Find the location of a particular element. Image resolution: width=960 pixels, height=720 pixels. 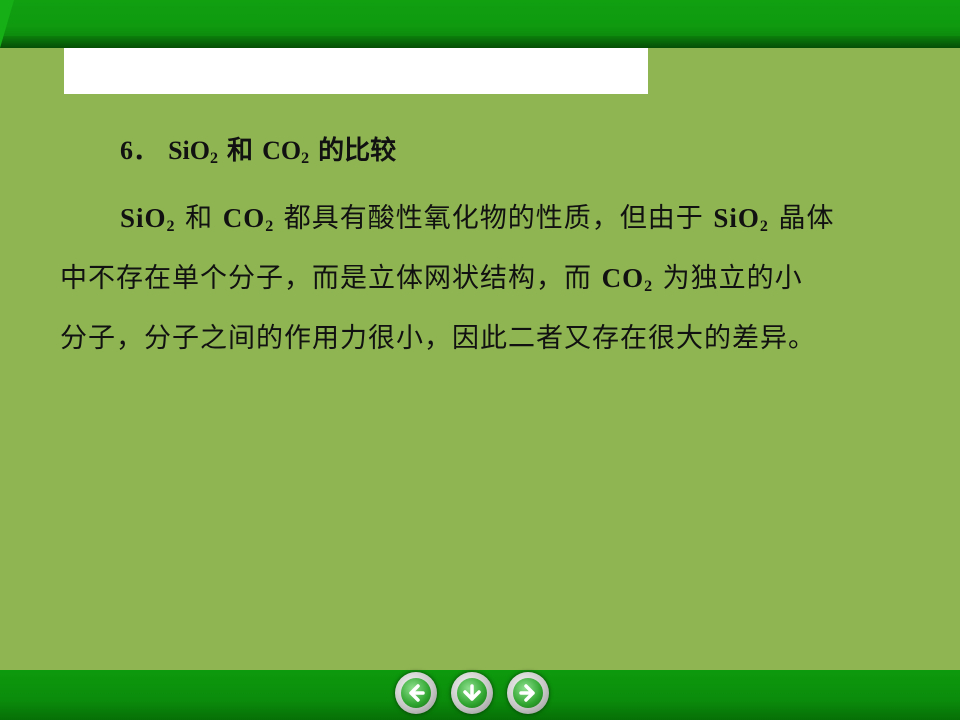

paragraph-line-2: 中不存在单个分子，而是立体网状结构，而 CO2 为独立的小 is located at coordinates (431, 279).